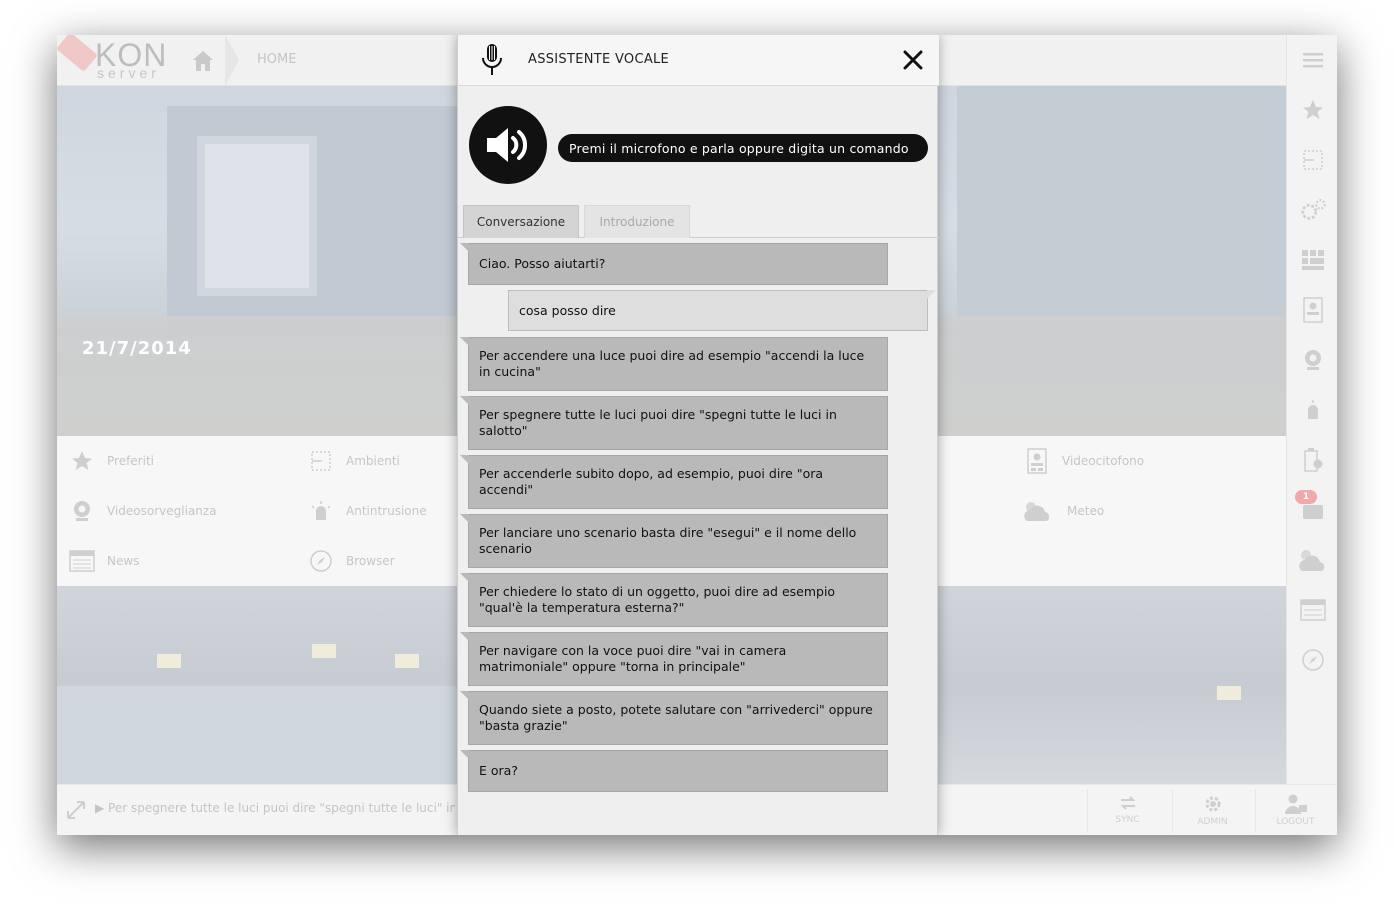  What do you see at coordinates (1061, 511) in the screenshot?
I see `menu-item-meteo: Meteo` at bounding box center [1061, 511].